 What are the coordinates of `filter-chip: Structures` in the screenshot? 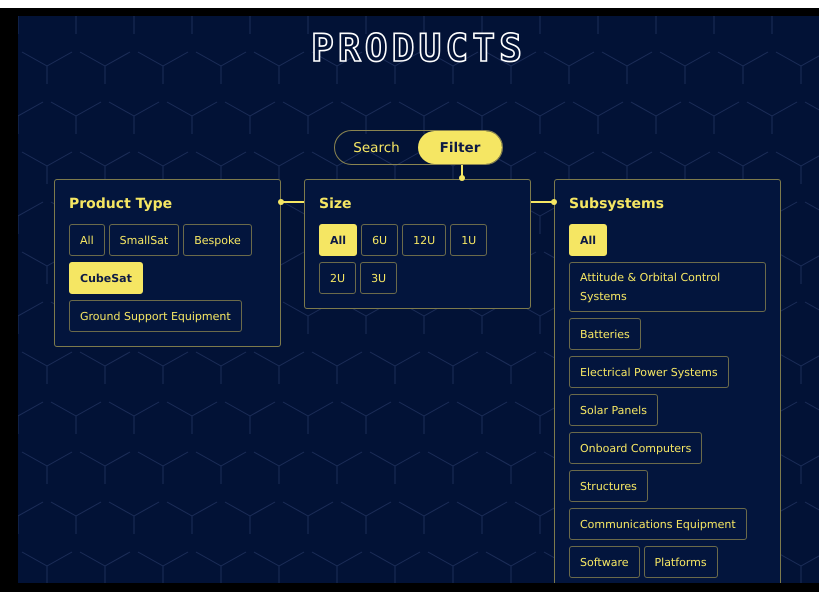 It's located at (608, 486).